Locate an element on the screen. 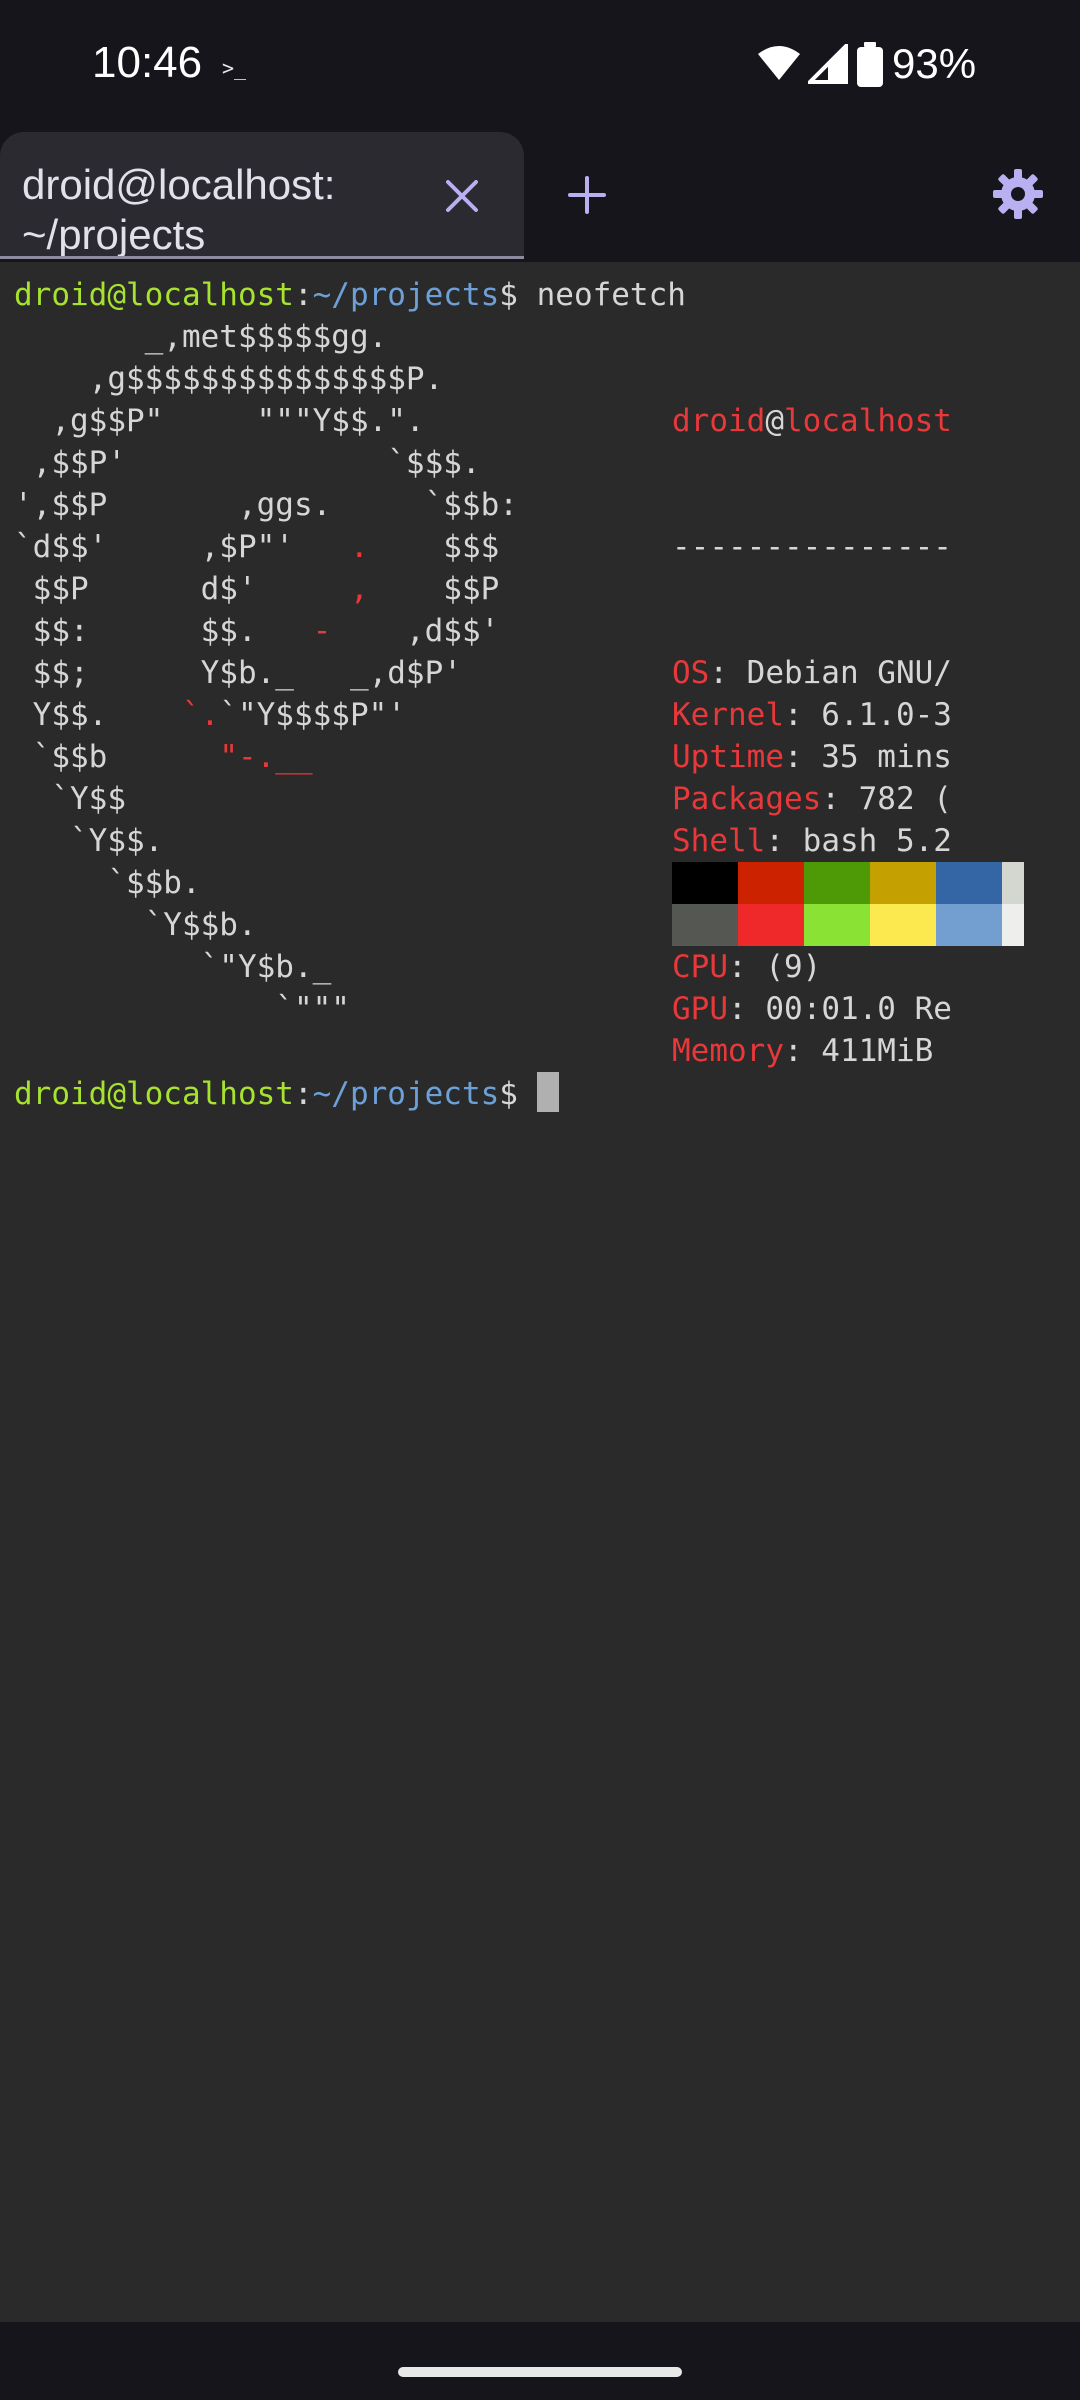  logo-line: `$$b "-.__ is located at coordinates (266, 757).